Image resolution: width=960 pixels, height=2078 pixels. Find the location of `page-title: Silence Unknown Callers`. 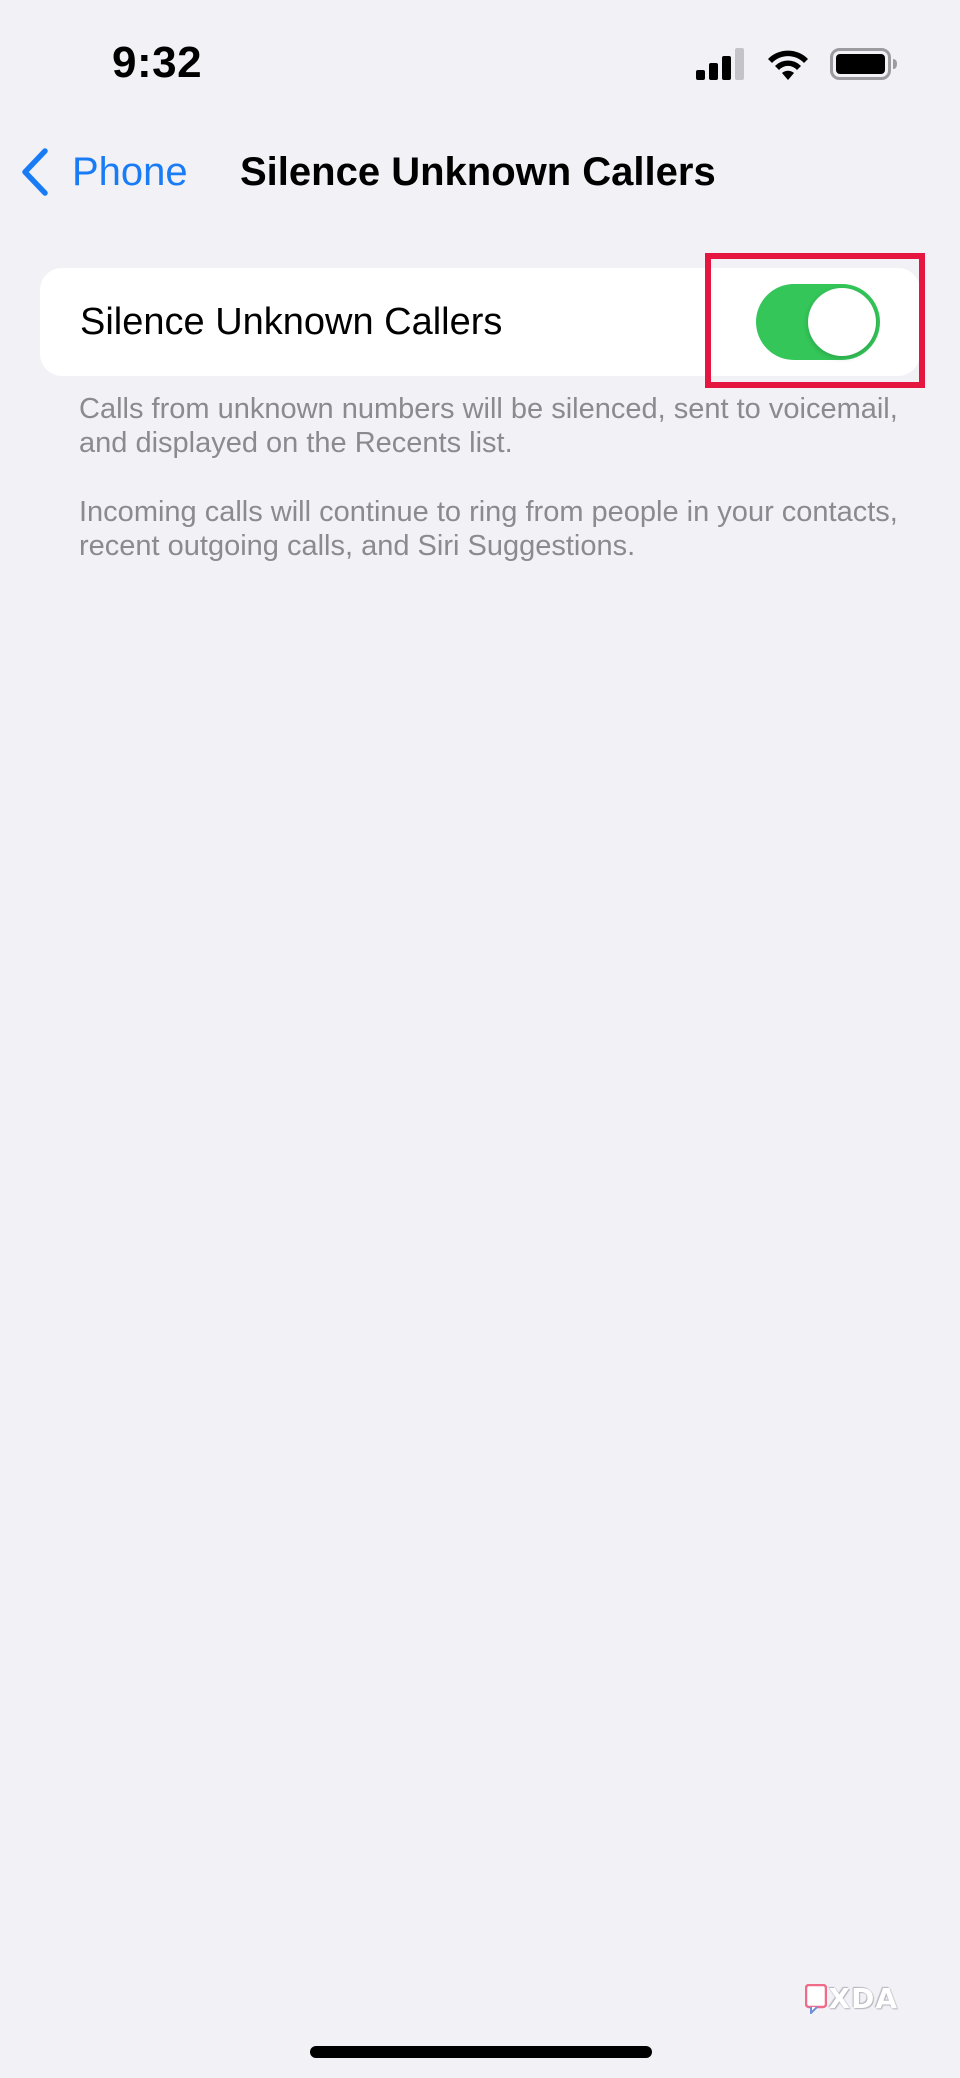

page-title: Silence Unknown Callers is located at coordinates (478, 172).